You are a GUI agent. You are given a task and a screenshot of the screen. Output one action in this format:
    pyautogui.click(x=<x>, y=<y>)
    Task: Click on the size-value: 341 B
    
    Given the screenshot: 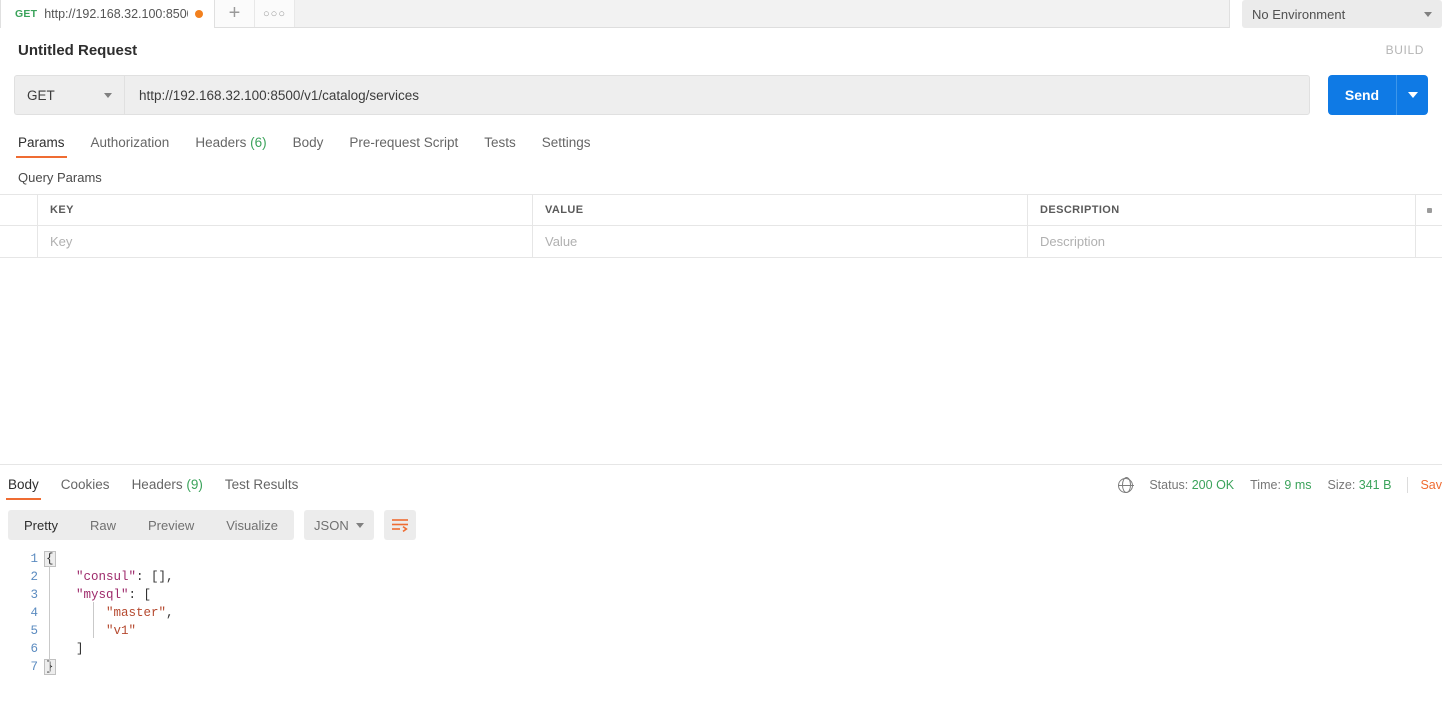 What is the action you would take?
    pyautogui.click(x=1375, y=485)
    